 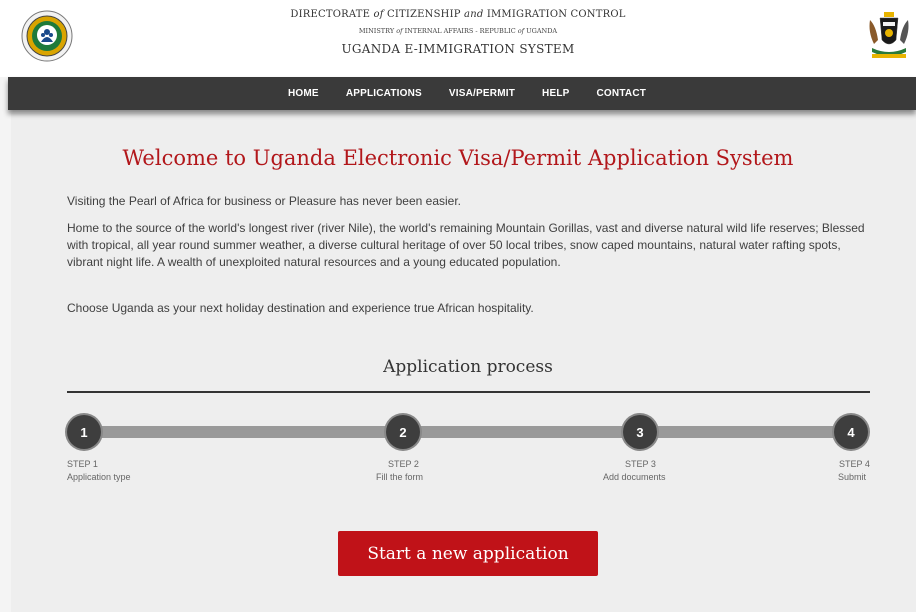 I want to click on nav-visa-permit: VISA/PERMIT, so click(x=482, y=93).